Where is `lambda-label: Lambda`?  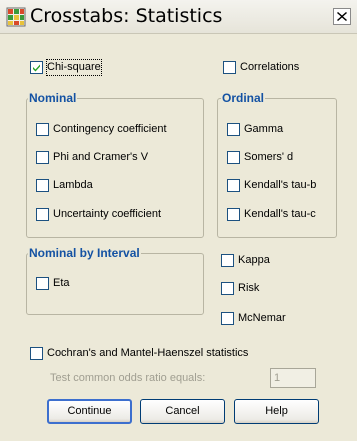
lambda-label: Lambda is located at coordinates (73, 185).